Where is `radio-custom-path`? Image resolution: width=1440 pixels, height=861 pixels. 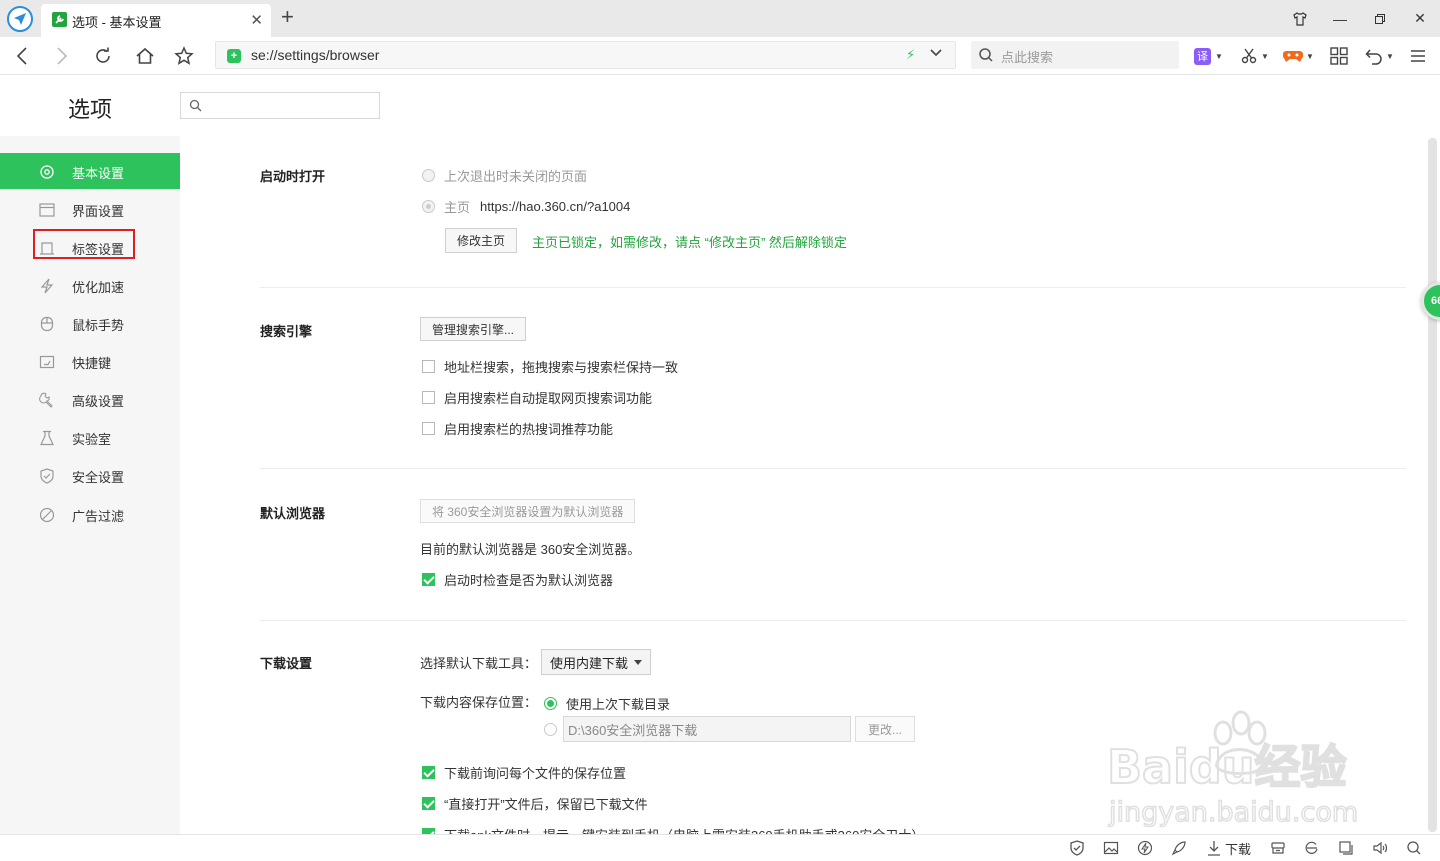 radio-custom-path is located at coordinates (550, 729).